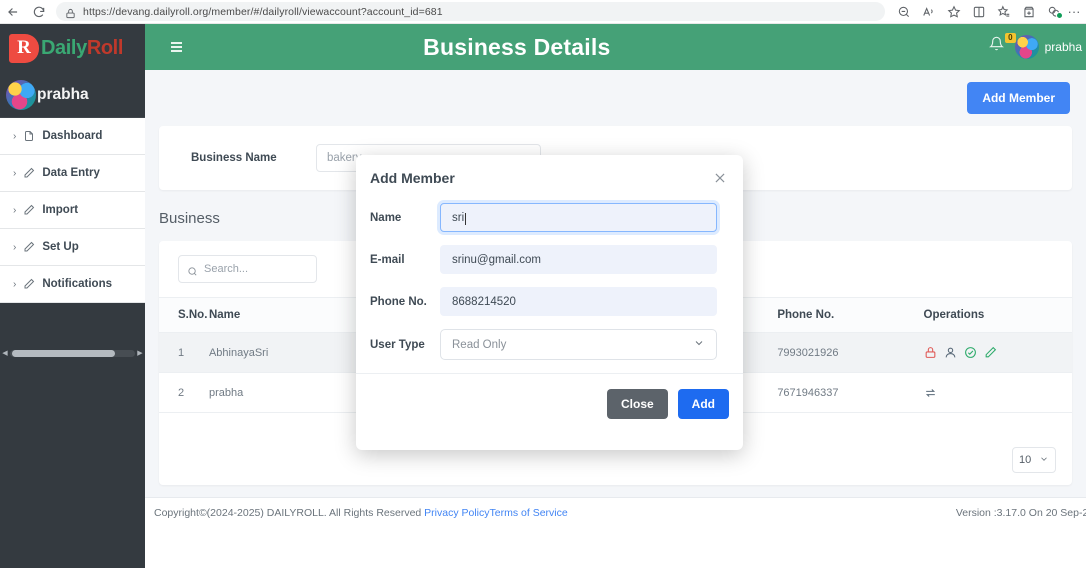  Describe the element at coordinates (578, 344) in the screenshot. I see `usertype-select: Read Only` at that location.